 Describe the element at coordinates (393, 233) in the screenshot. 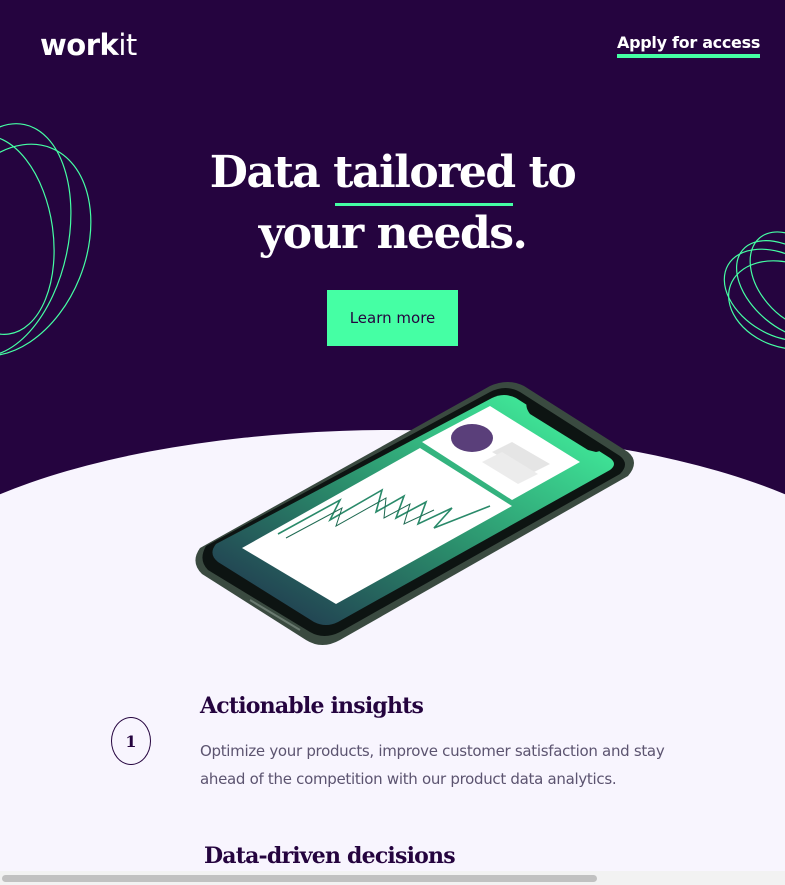

I see `headline-line-2: your needs.` at that location.